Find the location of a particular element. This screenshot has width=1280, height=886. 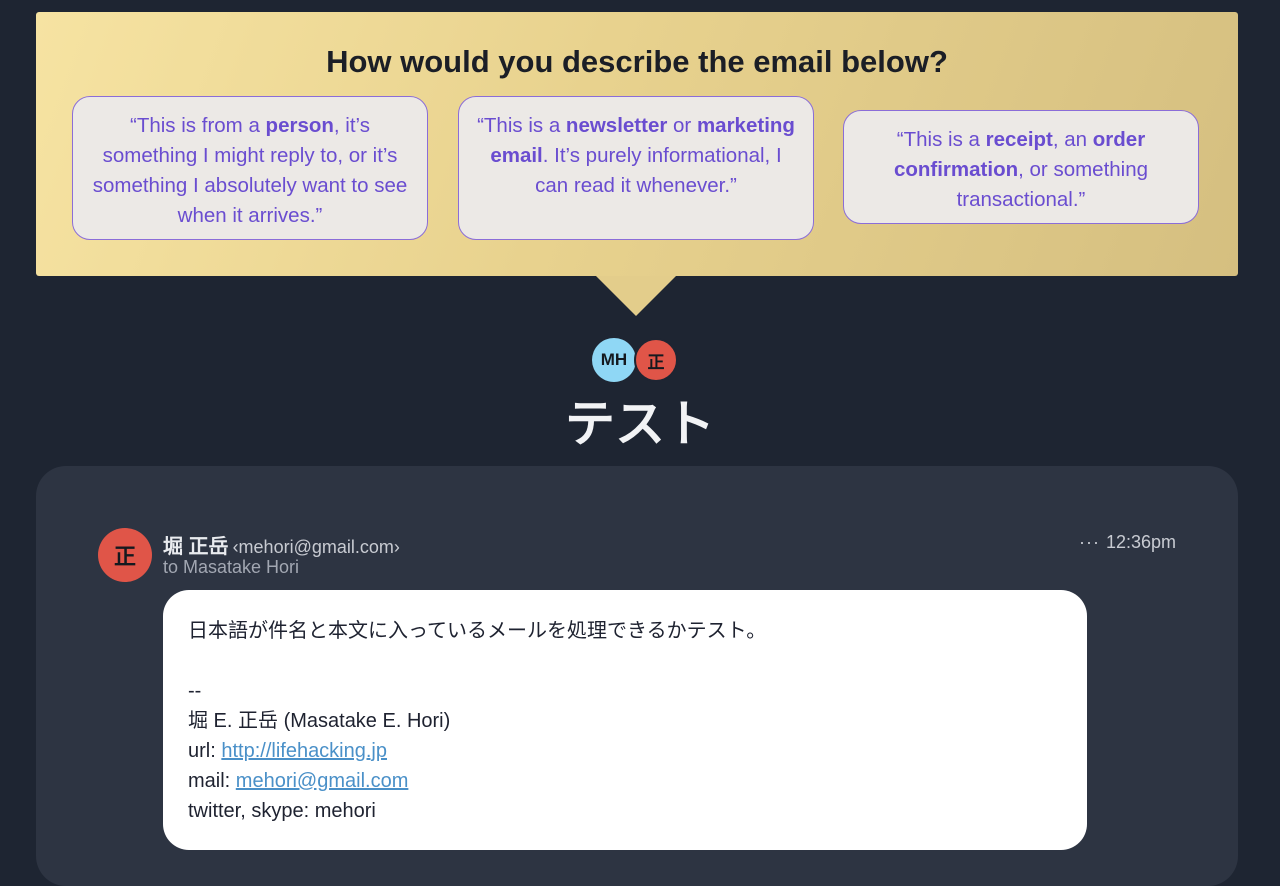

url-link: http://lifehacking.jp is located at coordinates (304, 751).